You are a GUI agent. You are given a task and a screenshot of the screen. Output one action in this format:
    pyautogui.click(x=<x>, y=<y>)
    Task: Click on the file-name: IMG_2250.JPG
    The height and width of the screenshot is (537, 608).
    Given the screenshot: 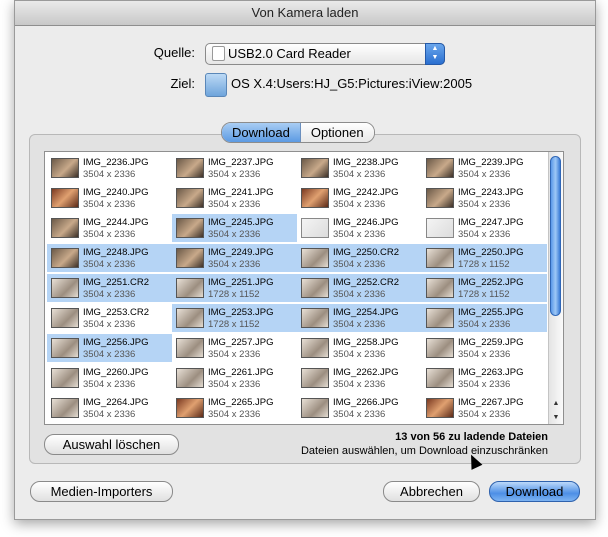 What is the action you would take?
    pyautogui.click(x=491, y=252)
    